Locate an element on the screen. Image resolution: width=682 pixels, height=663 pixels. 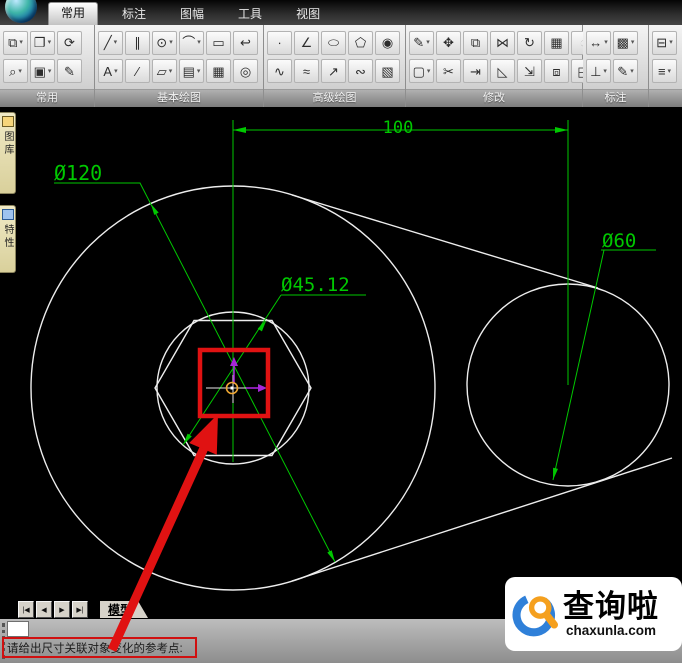
ribbon-row: ↔ ▾ ▩ ▾ is located at coordinates (615, 42).